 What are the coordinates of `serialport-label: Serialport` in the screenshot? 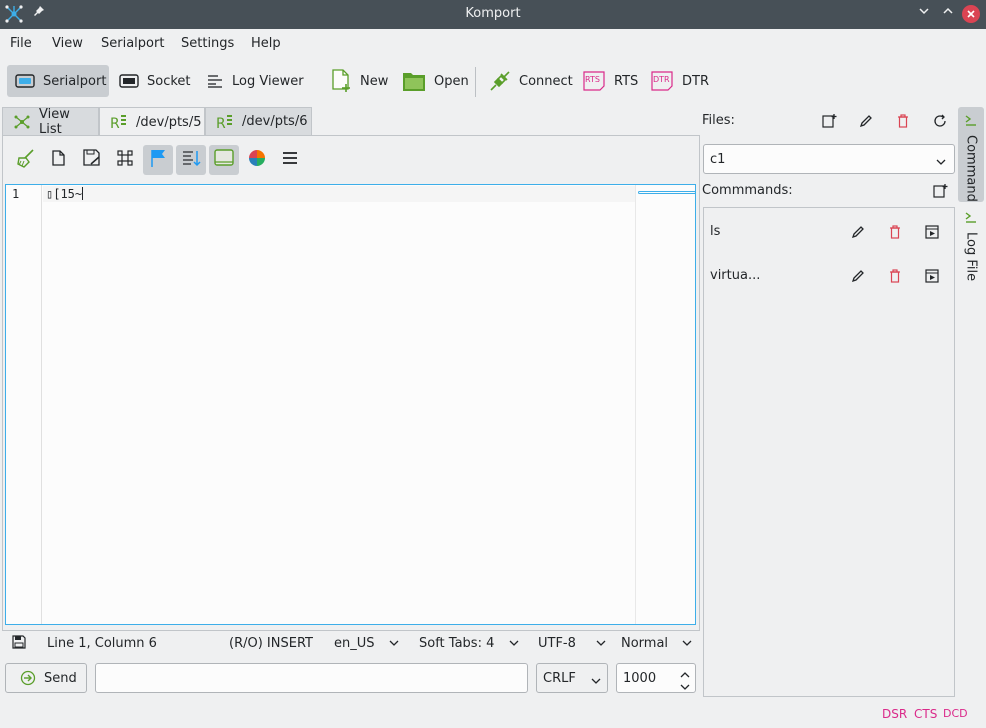 It's located at (75, 81).